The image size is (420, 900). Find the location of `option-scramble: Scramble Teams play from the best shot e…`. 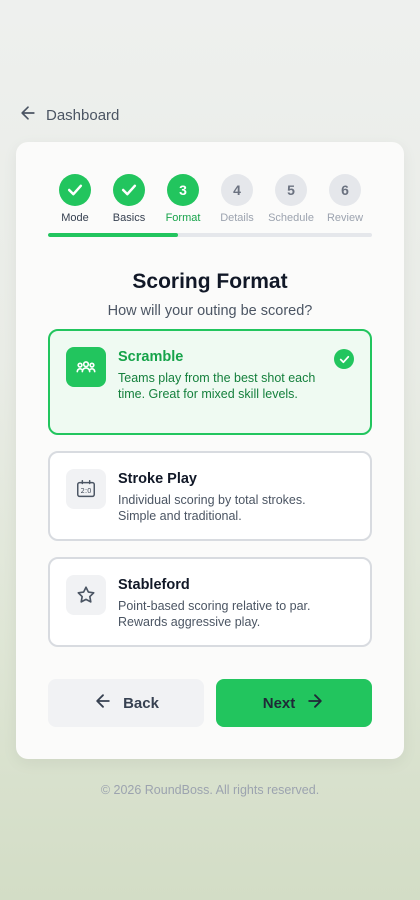

option-scramble: Scramble Teams play from the best shot e… is located at coordinates (210, 382).